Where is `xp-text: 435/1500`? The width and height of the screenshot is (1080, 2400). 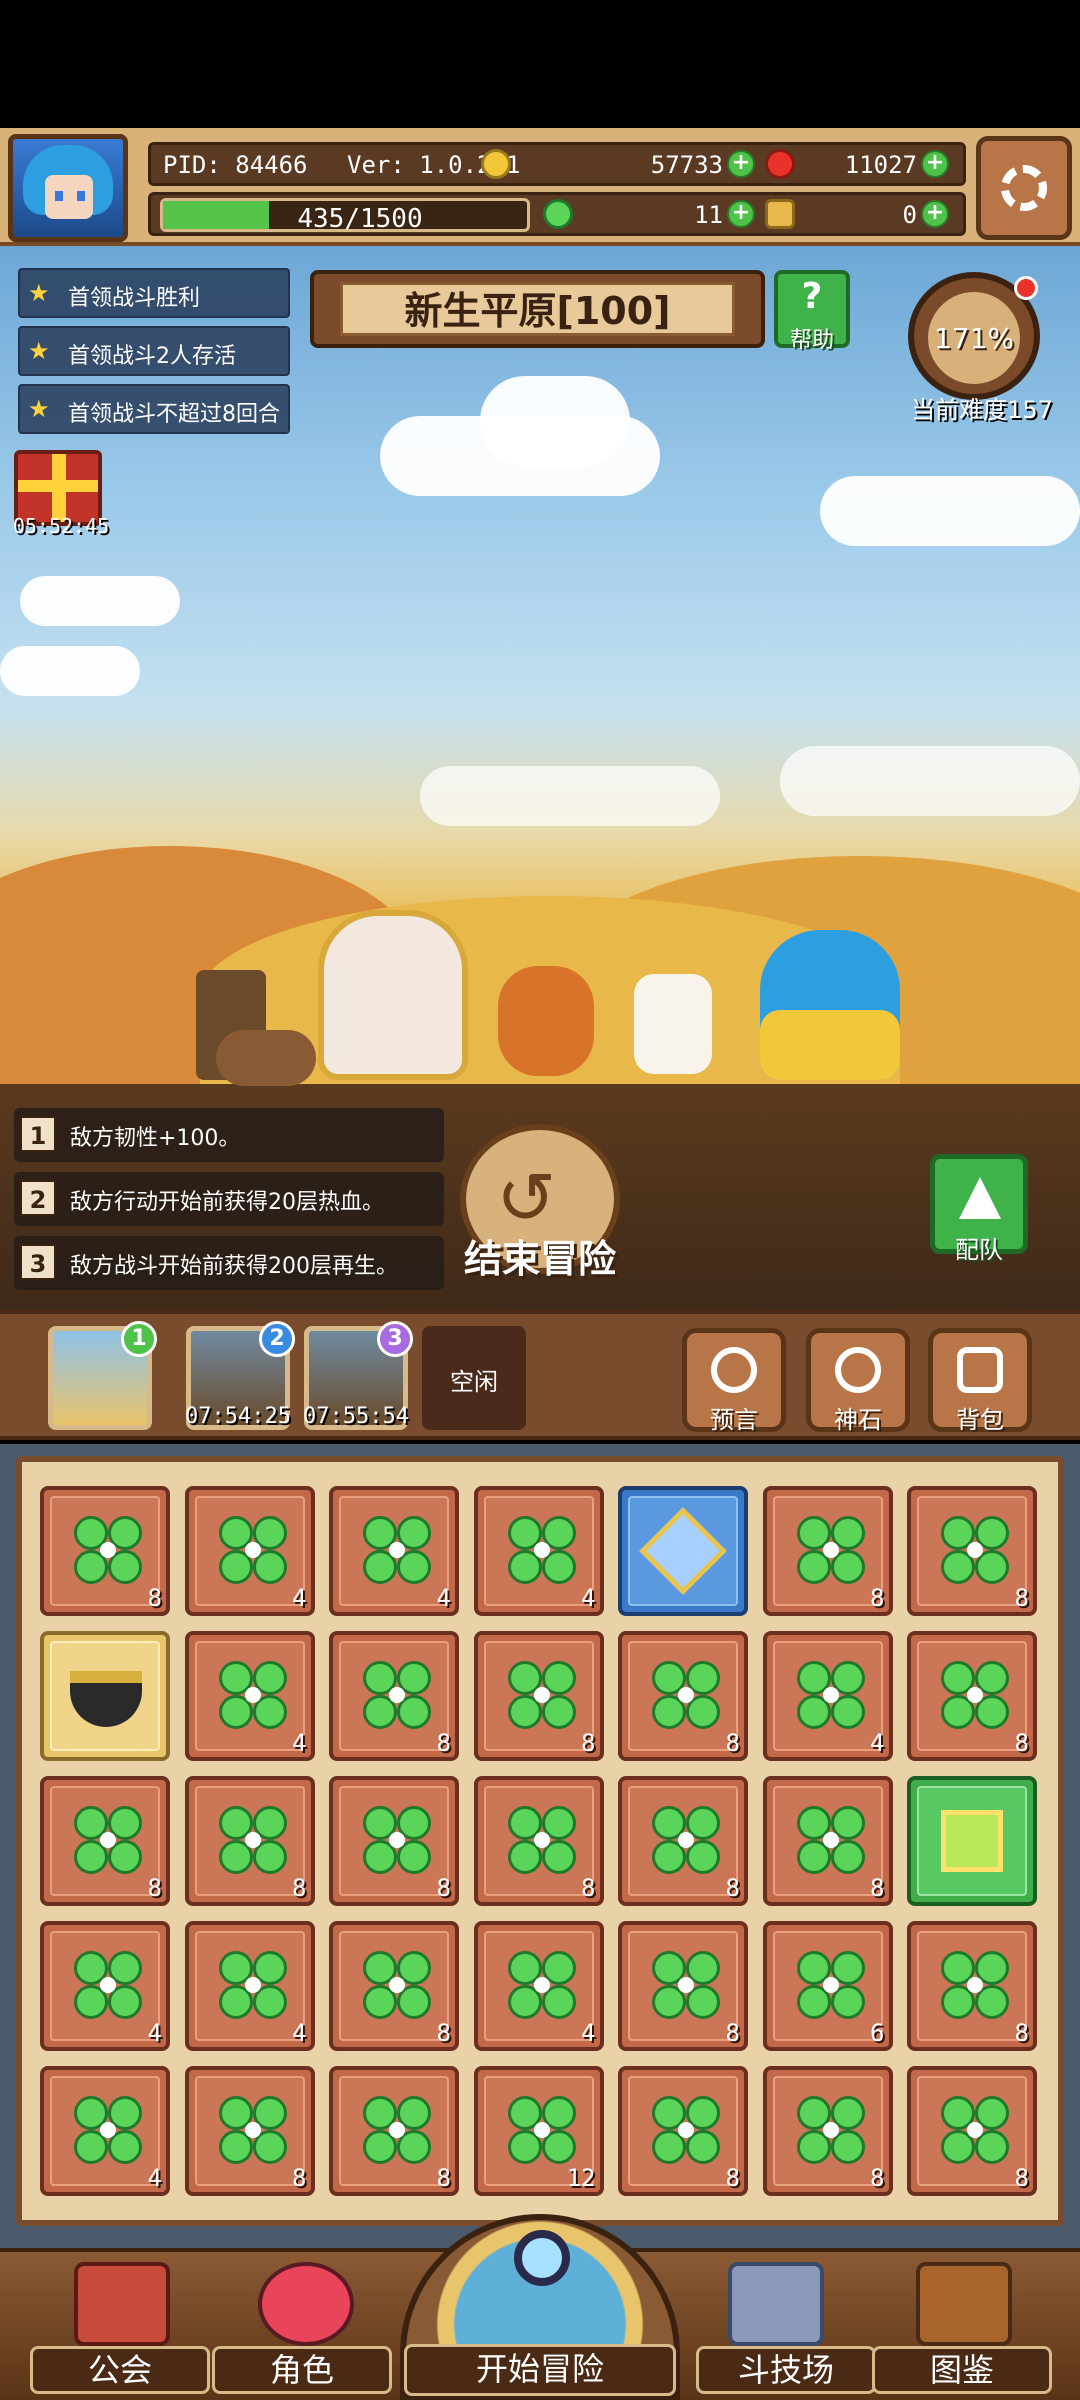
xp-text: 435/1500 is located at coordinates (360, 219).